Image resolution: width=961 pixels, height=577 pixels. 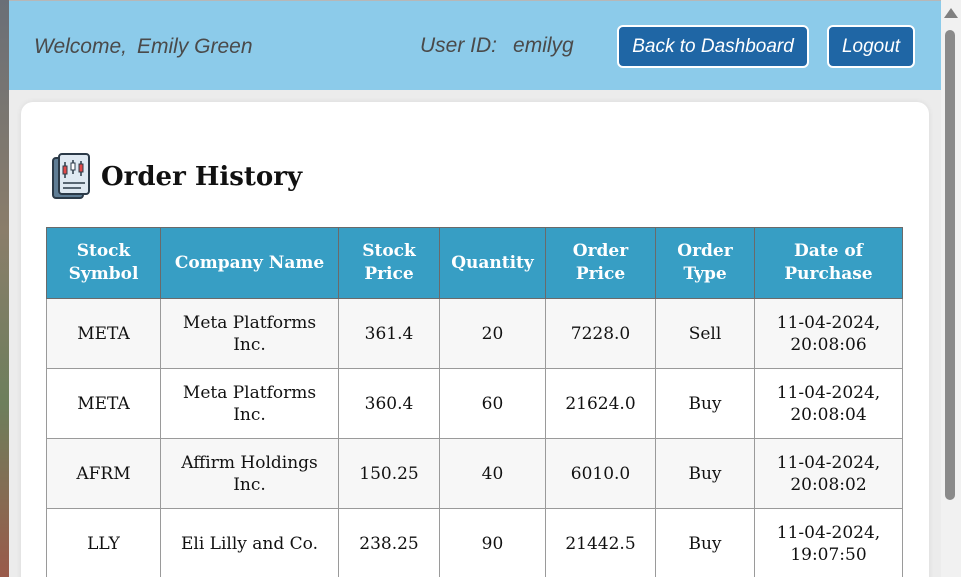 What do you see at coordinates (389, 542) in the screenshot?
I see `cell-stock-price: 238.25` at bounding box center [389, 542].